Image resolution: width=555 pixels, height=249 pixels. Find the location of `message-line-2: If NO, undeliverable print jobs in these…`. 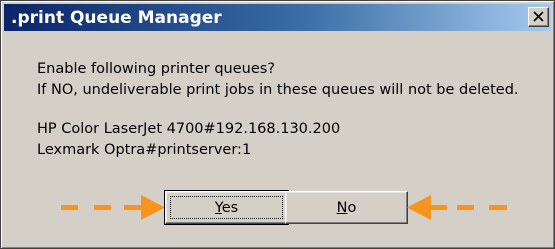

message-line-2: If NO, undeliverable print jobs in these… is located at coordinates (278, 90).